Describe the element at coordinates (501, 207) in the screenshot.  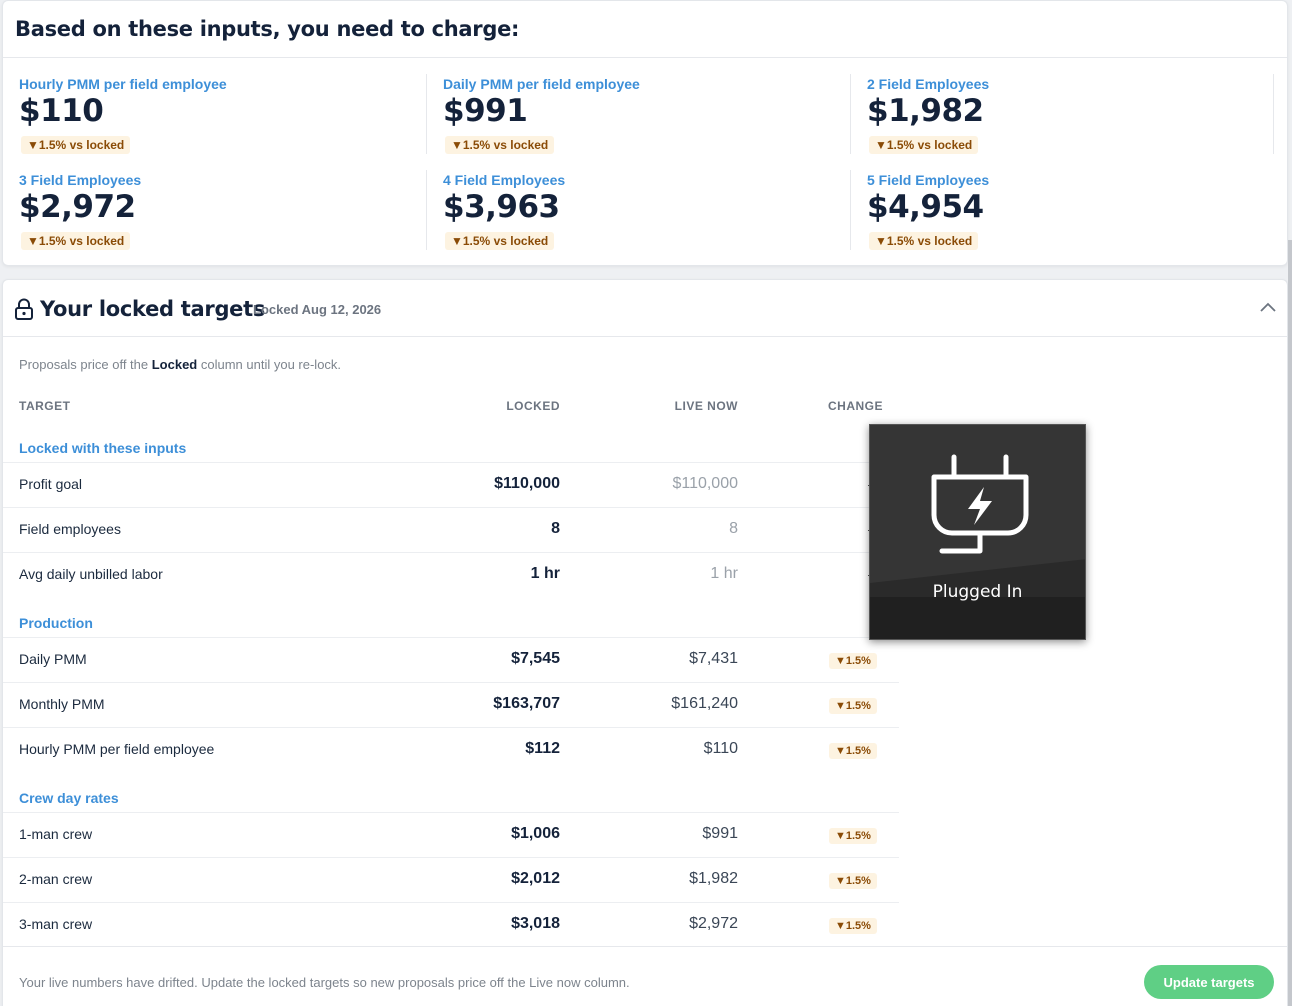
I see `metric-value: $3,963` at that location.